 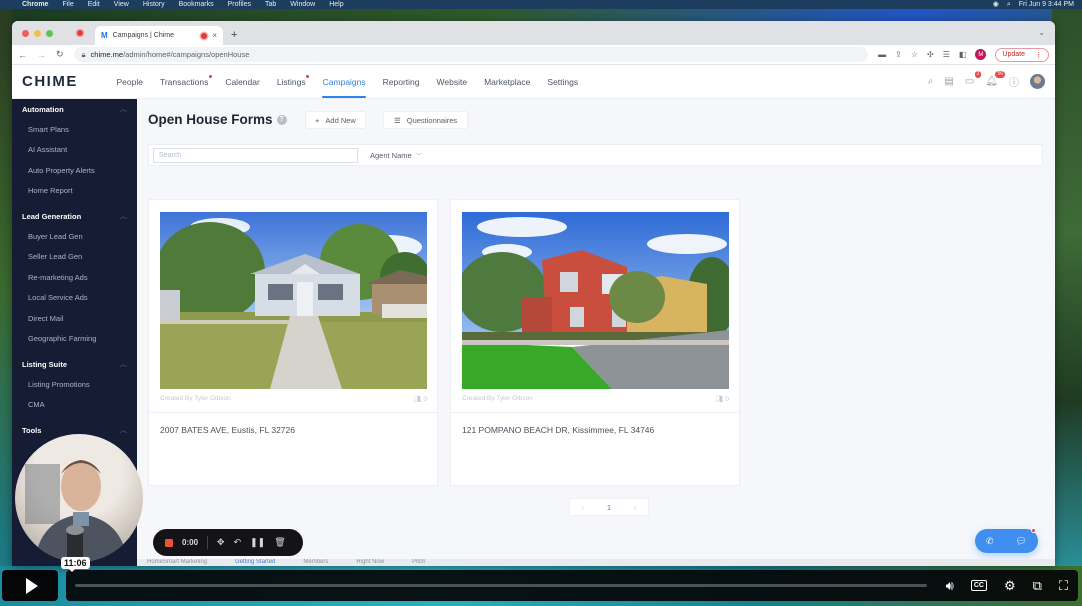 I want to click on volume-icon: 🔊︎, so click(x=950, y=586).